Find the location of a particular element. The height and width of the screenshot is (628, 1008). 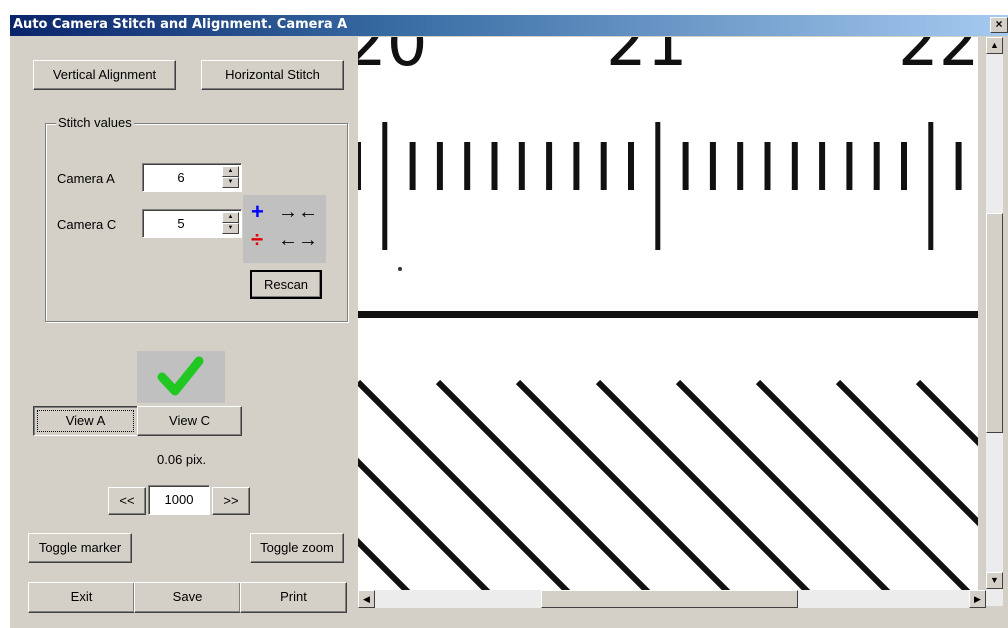

rescan-button: Rescan is located at coordinates (286, 284).